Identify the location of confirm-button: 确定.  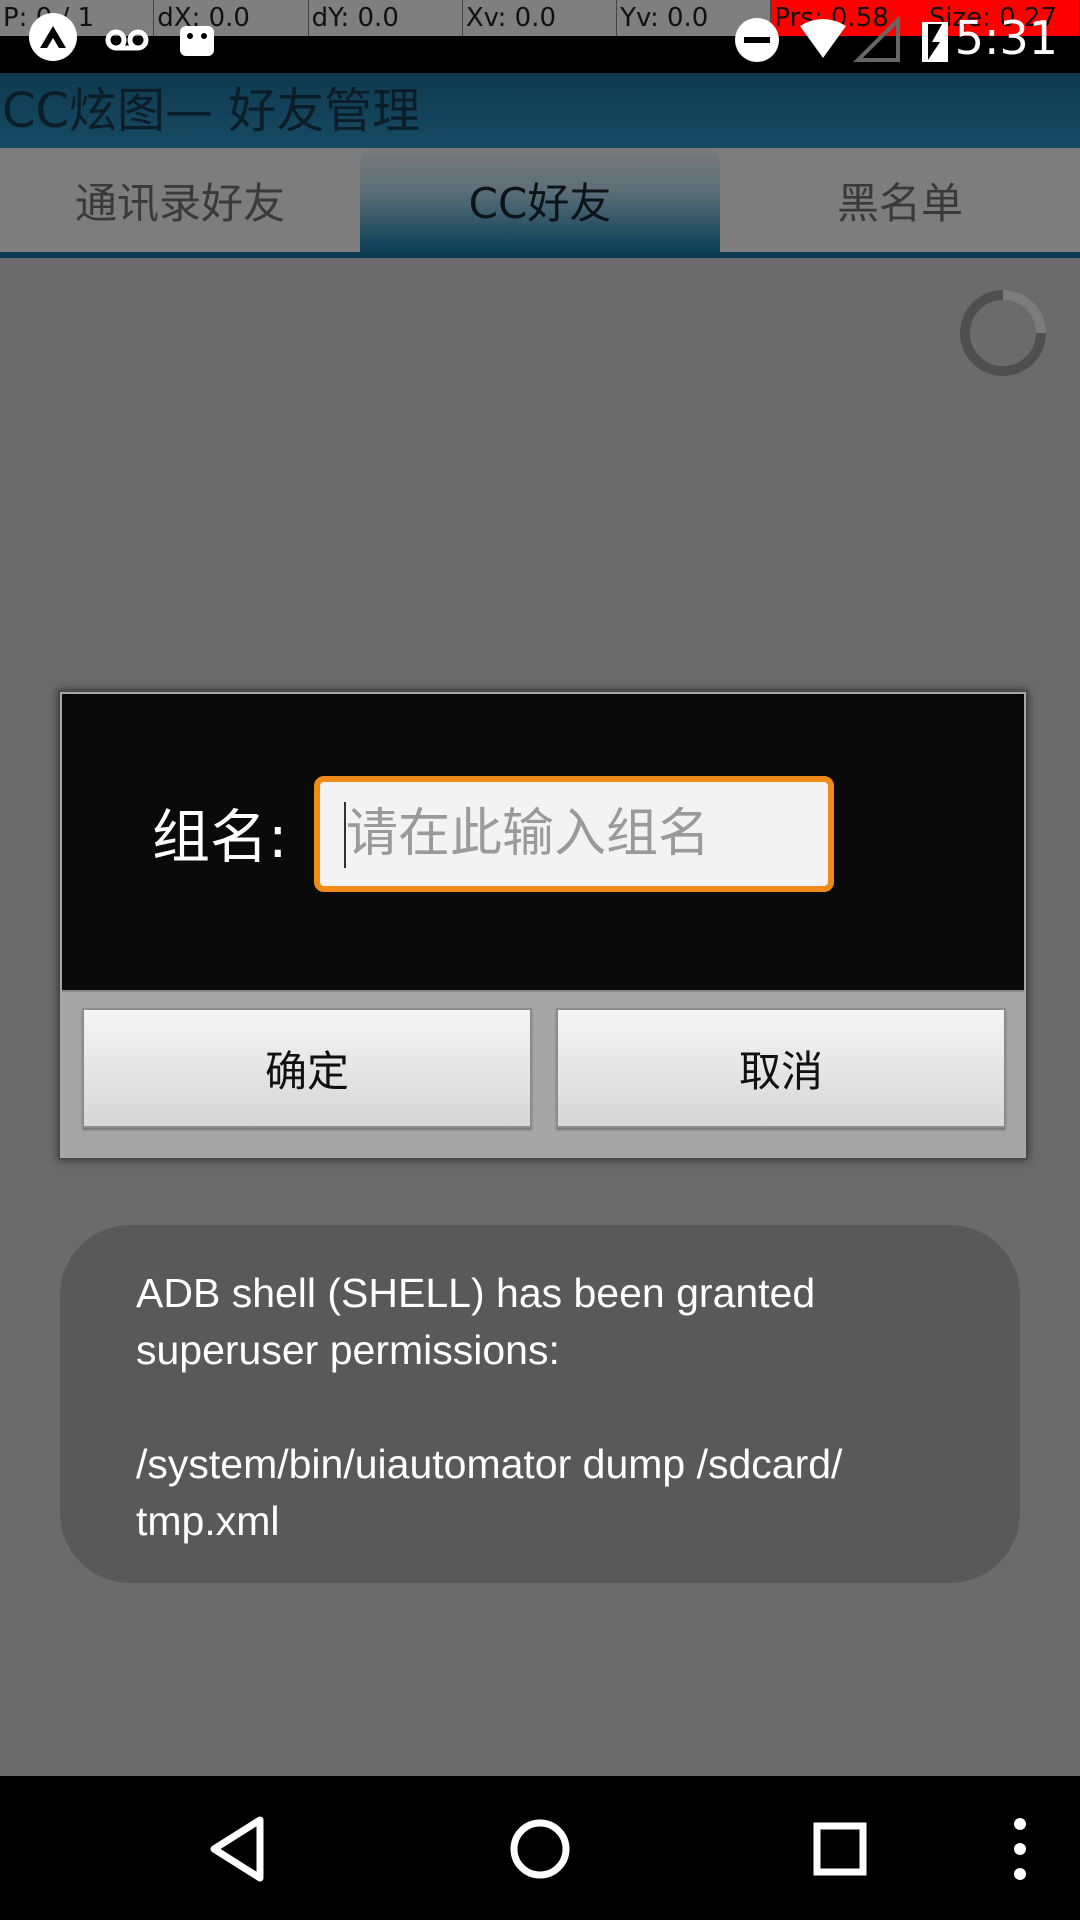
(307, 1068).